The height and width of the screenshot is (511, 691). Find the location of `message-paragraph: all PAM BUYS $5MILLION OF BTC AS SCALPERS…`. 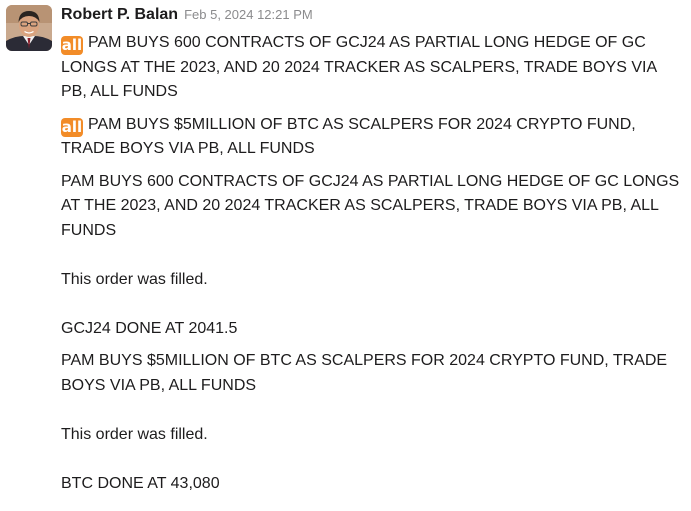

message-paragraph: all PAM BUYS $5MILLION OF BTC AS SCALPERS… is located at coordinates (373, 137).